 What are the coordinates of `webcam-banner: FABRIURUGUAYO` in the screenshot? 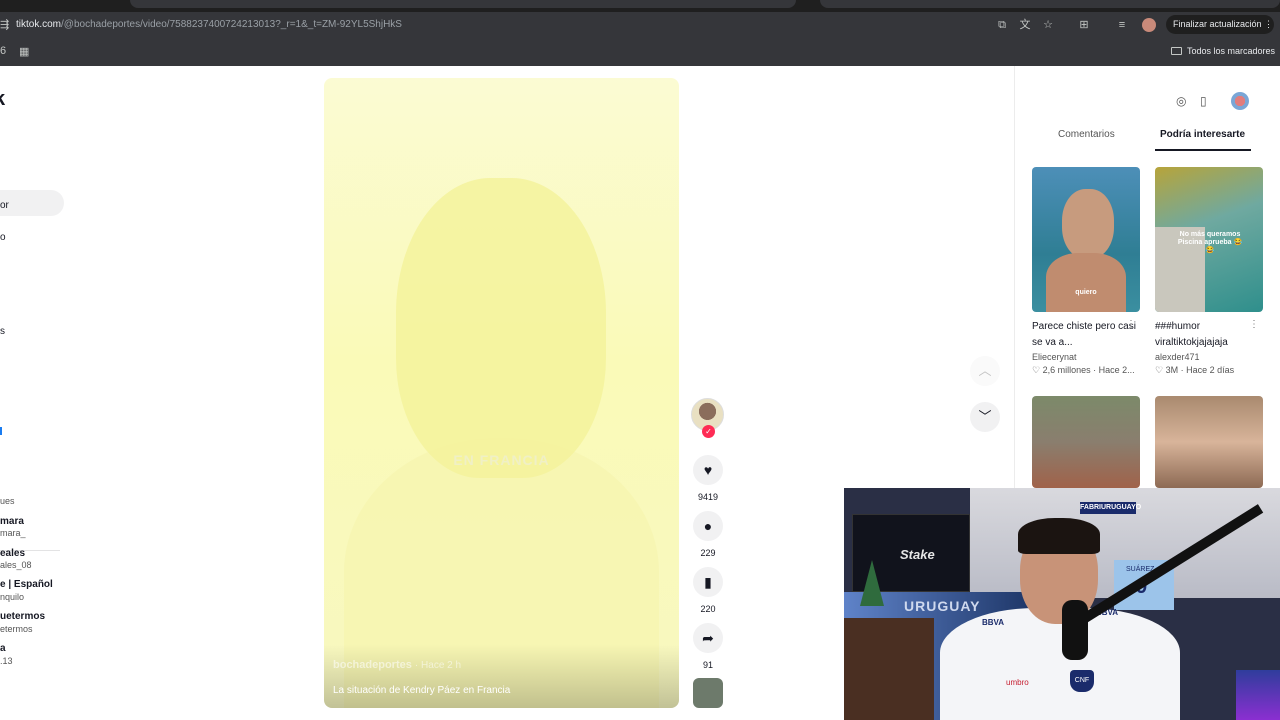 It's located at (1110, 508).